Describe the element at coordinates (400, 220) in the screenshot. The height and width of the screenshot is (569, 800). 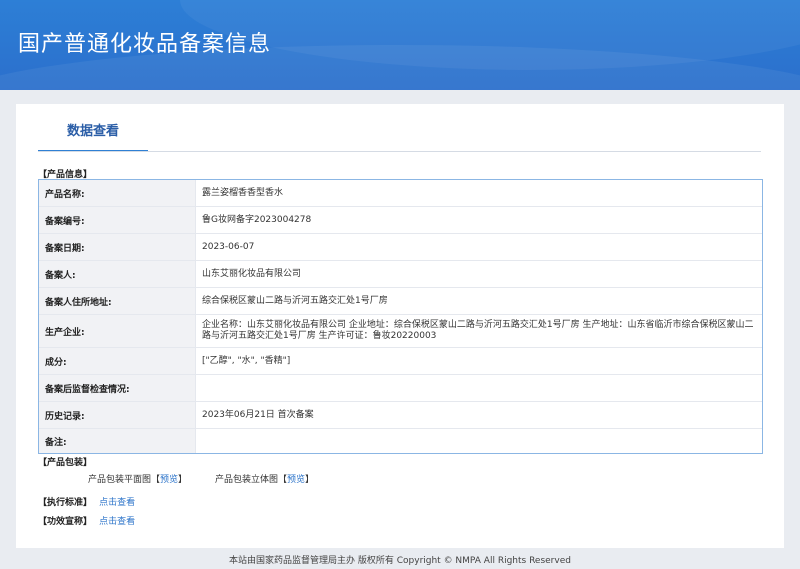
I see `table-row: 备案编号: 鲁G妆网备字2023004278` at that location.